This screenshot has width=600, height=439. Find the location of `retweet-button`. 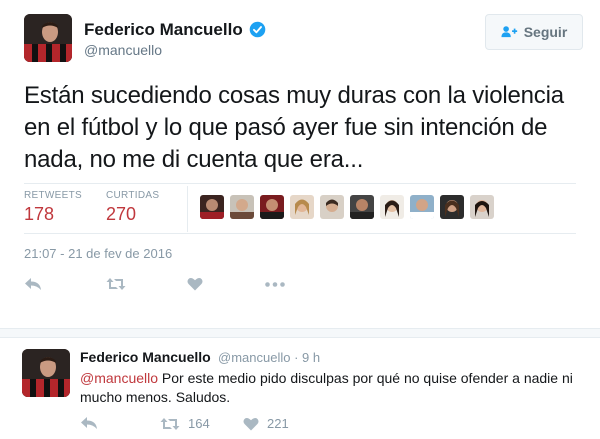

retweet-button is located at coordinates (116, 284).